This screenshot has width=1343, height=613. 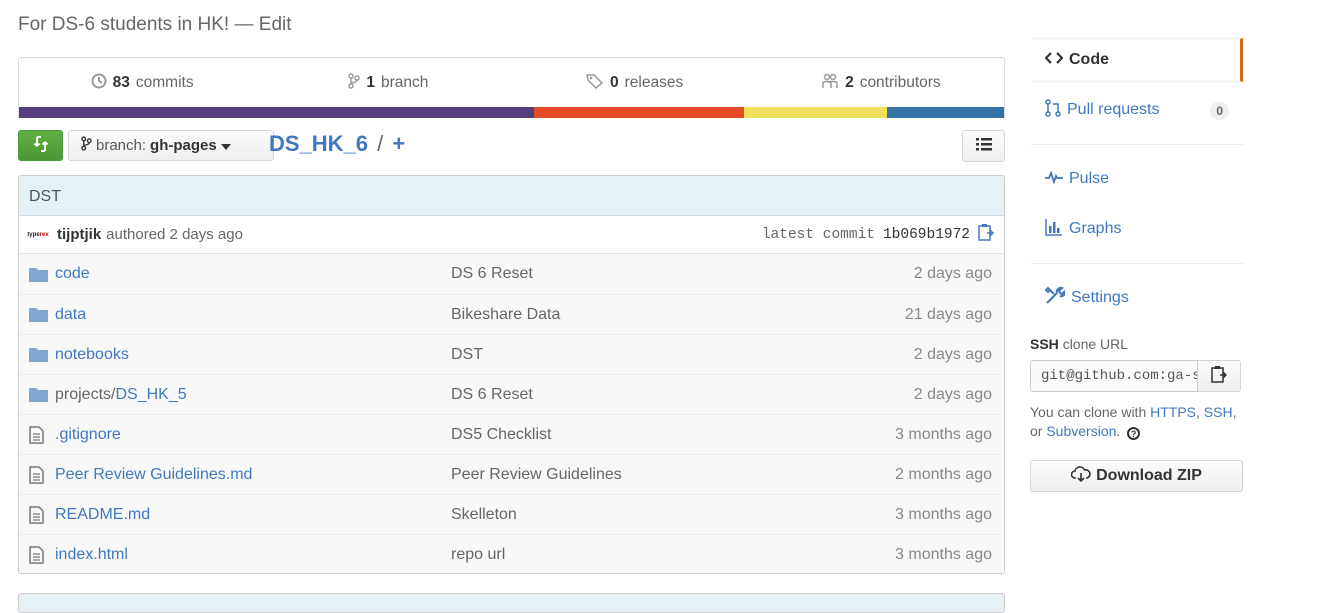 I want to click on compare-icon, so click(x=41, y=146).